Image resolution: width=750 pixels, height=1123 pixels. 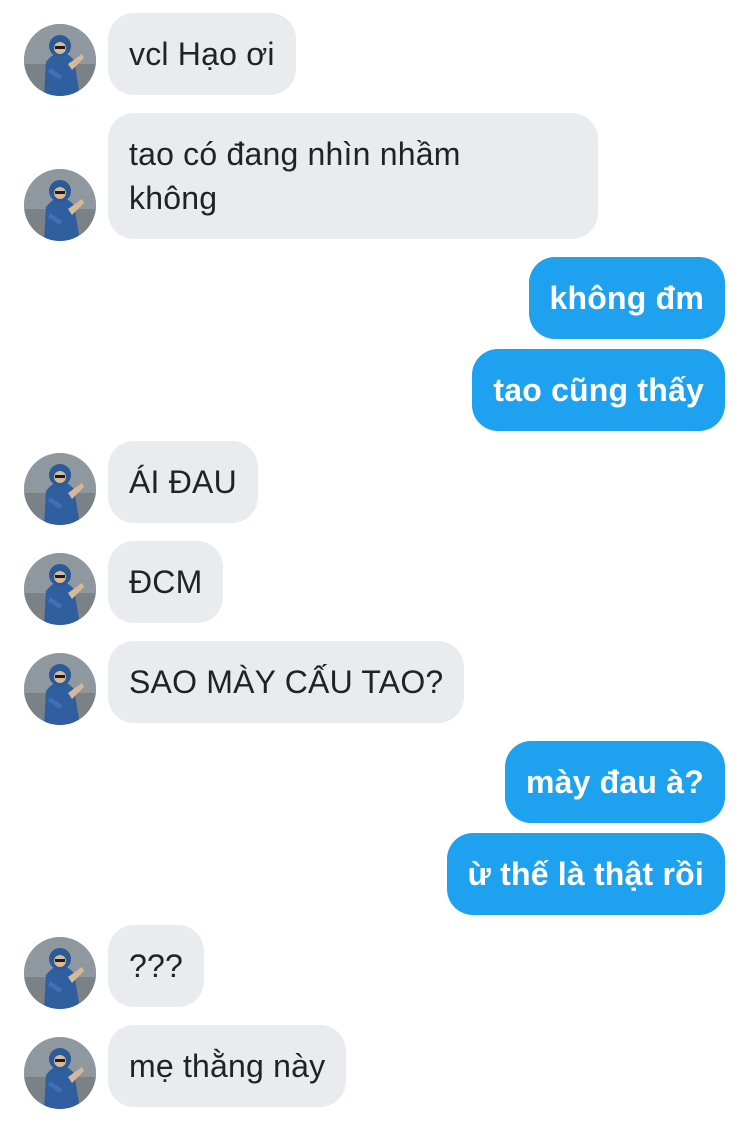 What do you see at coordinates (614, 782) in the screenshot?
I see `outgoing-message-bubble: mày đau à?` at bounding box center [614, 782].